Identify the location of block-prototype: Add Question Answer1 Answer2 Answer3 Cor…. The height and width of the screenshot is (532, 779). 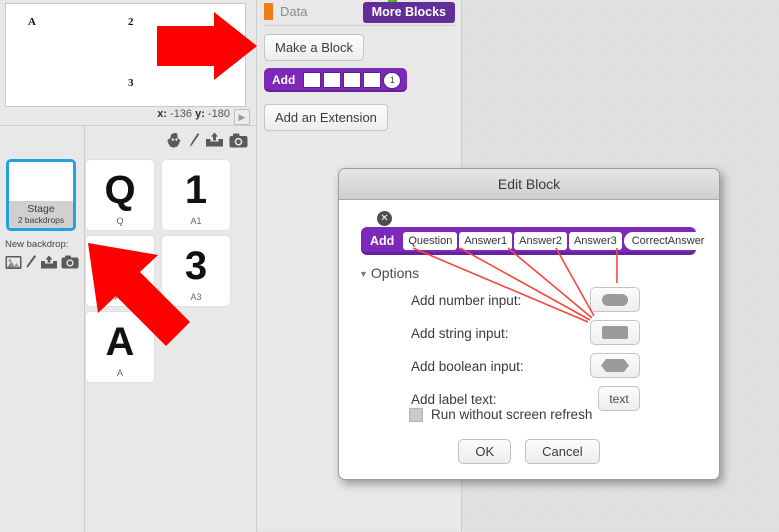
(537, 241).